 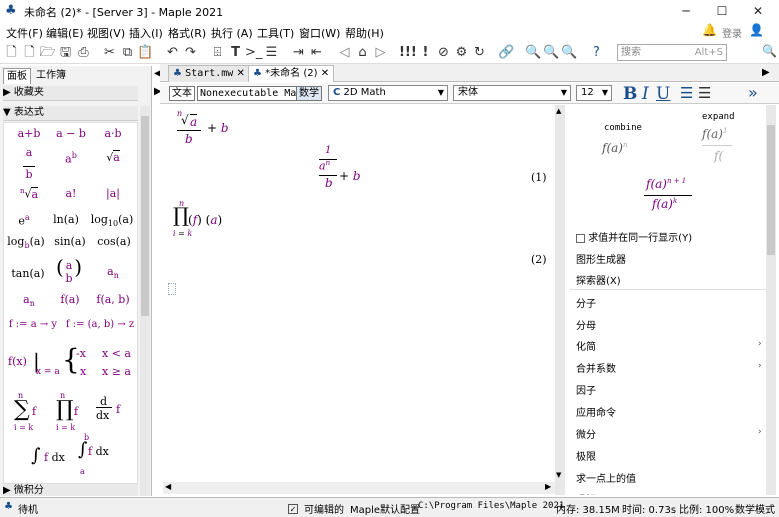 What do you see at coordinates (114, 241) in the screenshot?
I see `palette-item-cos: cos(a)` at bounding box center [114, 241].